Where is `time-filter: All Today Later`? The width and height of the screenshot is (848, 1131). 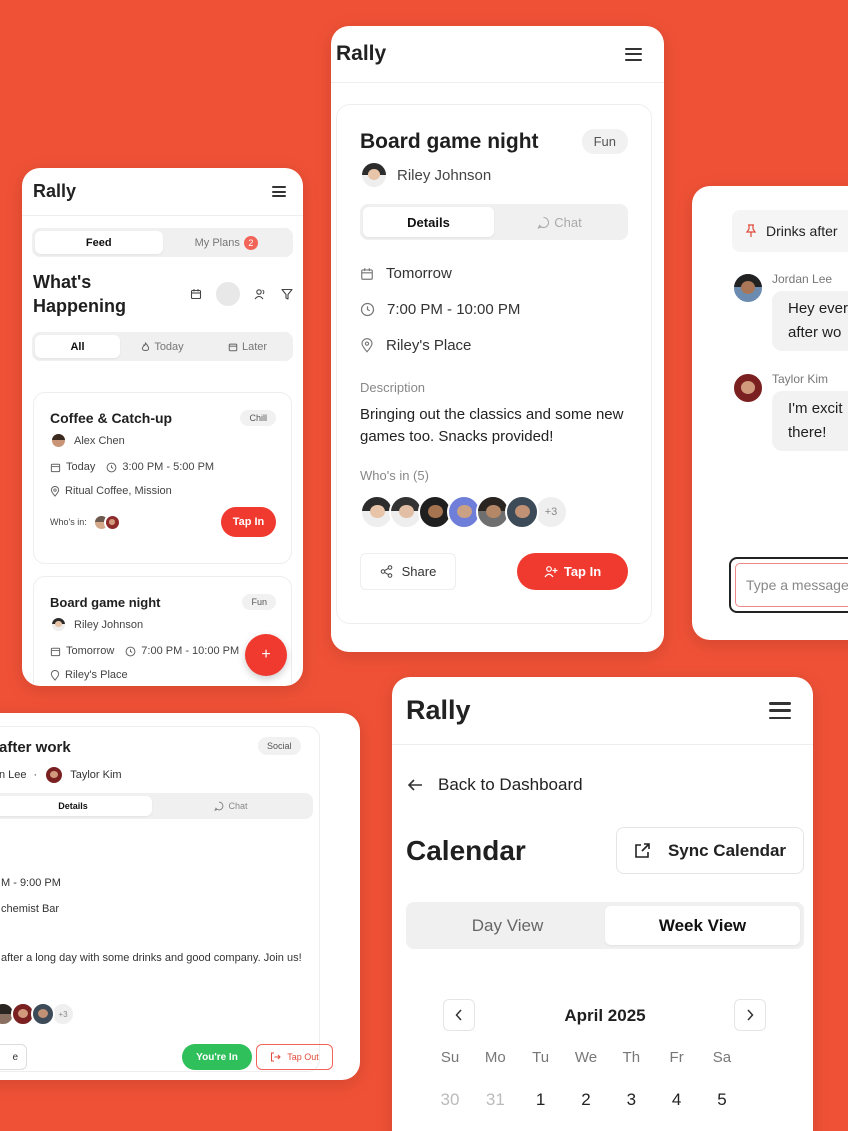 time-filter: All Today Later is located at coordinates (162, 346).